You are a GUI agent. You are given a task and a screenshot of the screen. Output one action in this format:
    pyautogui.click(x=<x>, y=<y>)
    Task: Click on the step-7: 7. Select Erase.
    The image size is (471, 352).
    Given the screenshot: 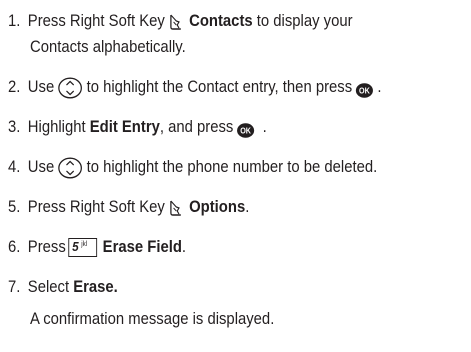 What is the action you would take?
    pyautogui.click(x=63, y=287)
    